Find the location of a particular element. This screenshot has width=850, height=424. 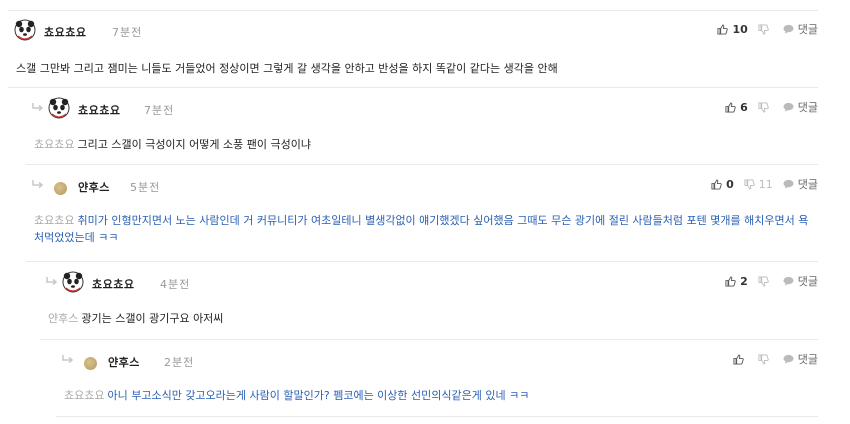

like-count: 10 is located at coordinates (740, 29).